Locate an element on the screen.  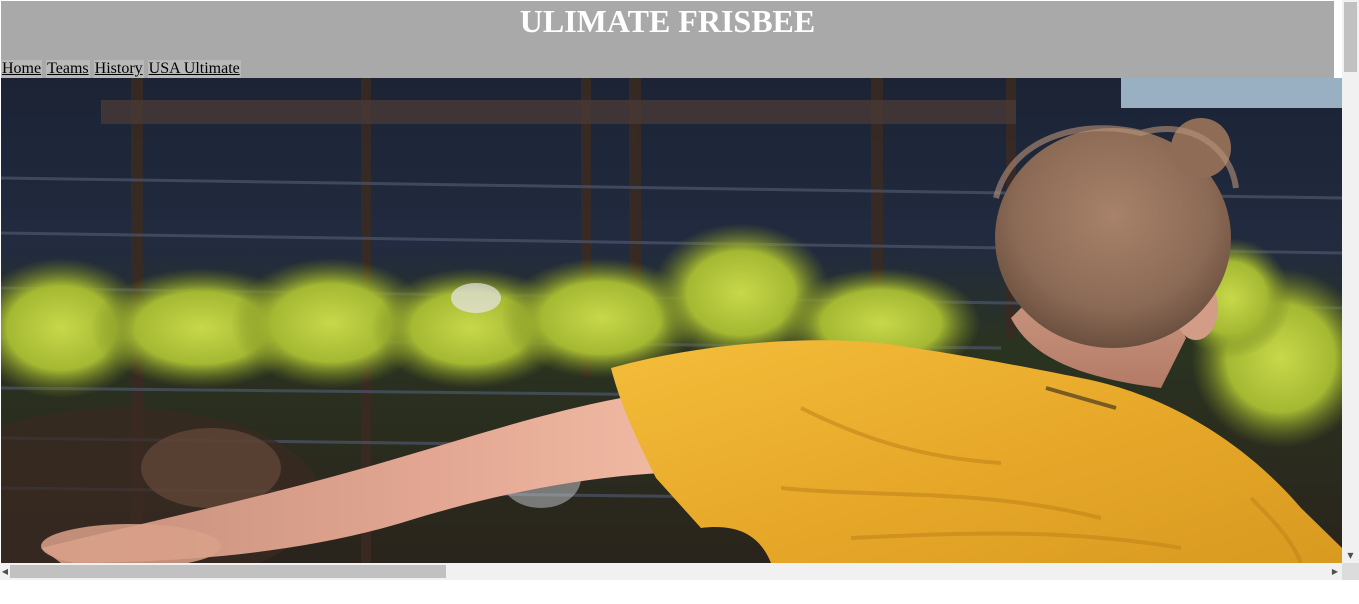
nav-link-history: History is located at coordinates (118, 69).